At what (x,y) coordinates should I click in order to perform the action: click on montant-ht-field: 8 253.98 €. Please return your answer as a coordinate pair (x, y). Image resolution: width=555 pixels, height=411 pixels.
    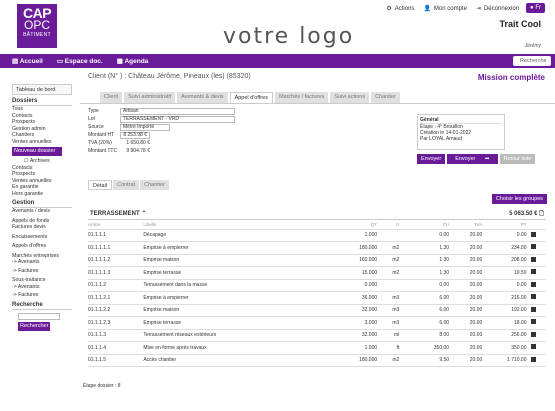
    Looking at the image, I should click on (135, 135).